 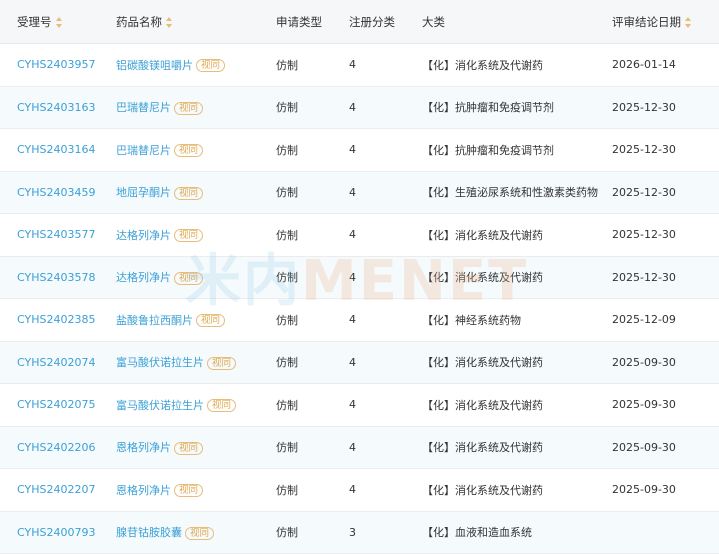 What do you see at coordinates (312, 22) in the screenshot?
I see `header-apply-type: 申请类型` at bounding box center [312, 22].